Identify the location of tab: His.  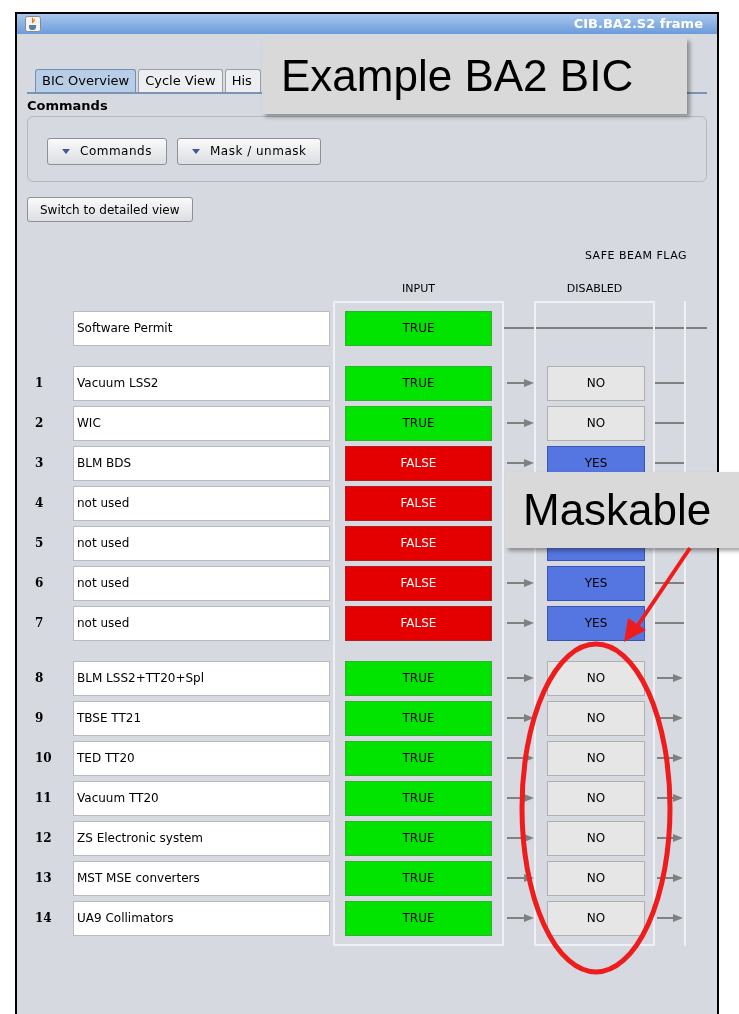
(242, 80).